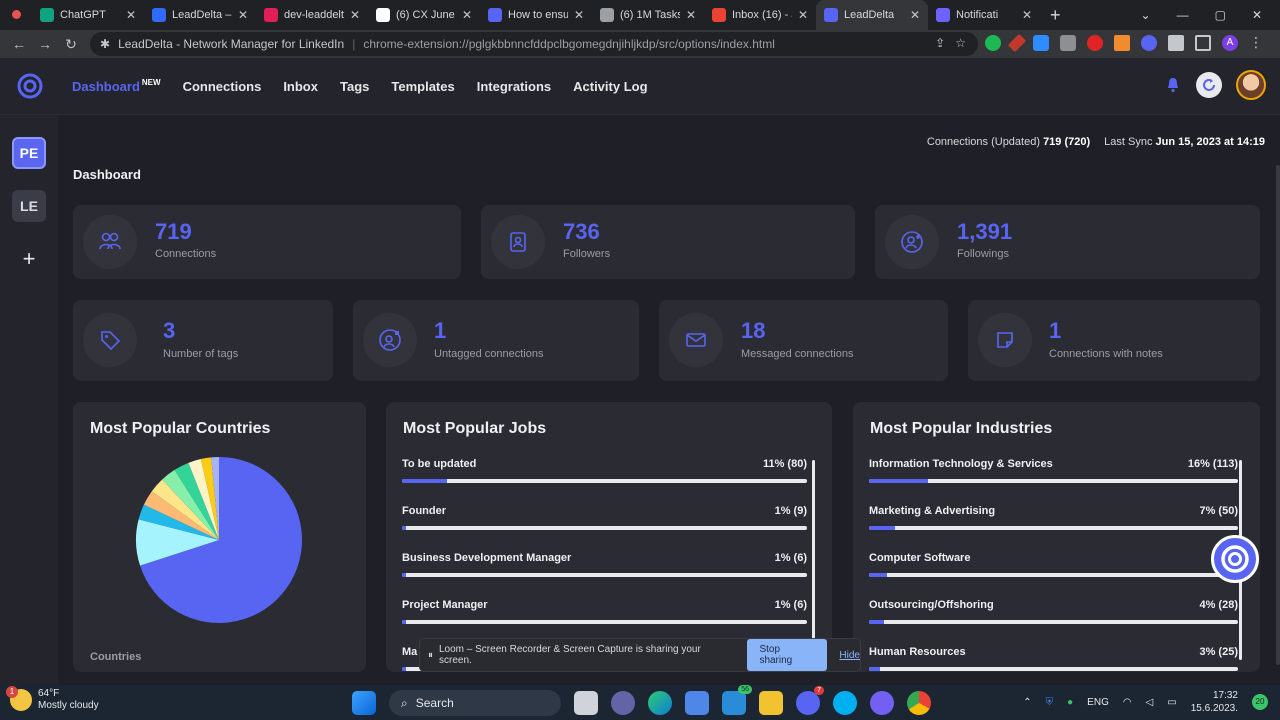  Describe the element at coordinates (475, 703) in the screenshot. I see `taskbar-search: ⌕ Search` at that location.